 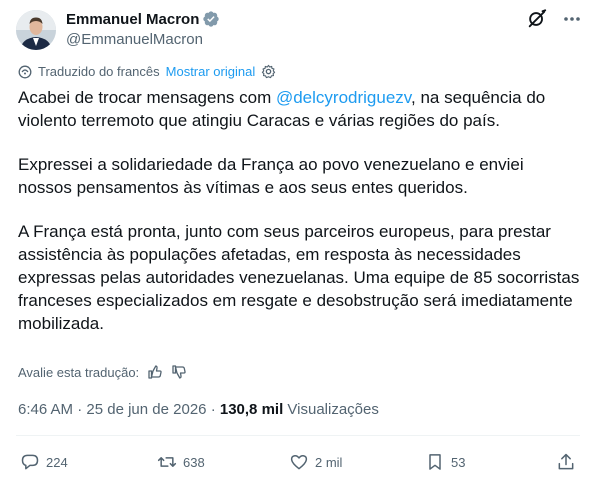 I want to click on author-handle: @EmmanuelMacron, so click(x=143, y=39).